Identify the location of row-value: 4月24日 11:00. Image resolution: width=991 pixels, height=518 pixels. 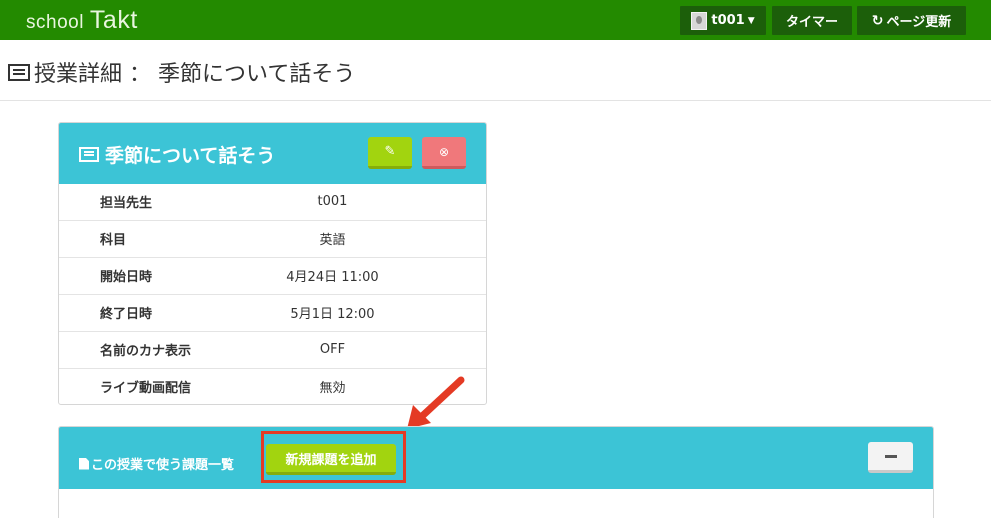
(332, 277).